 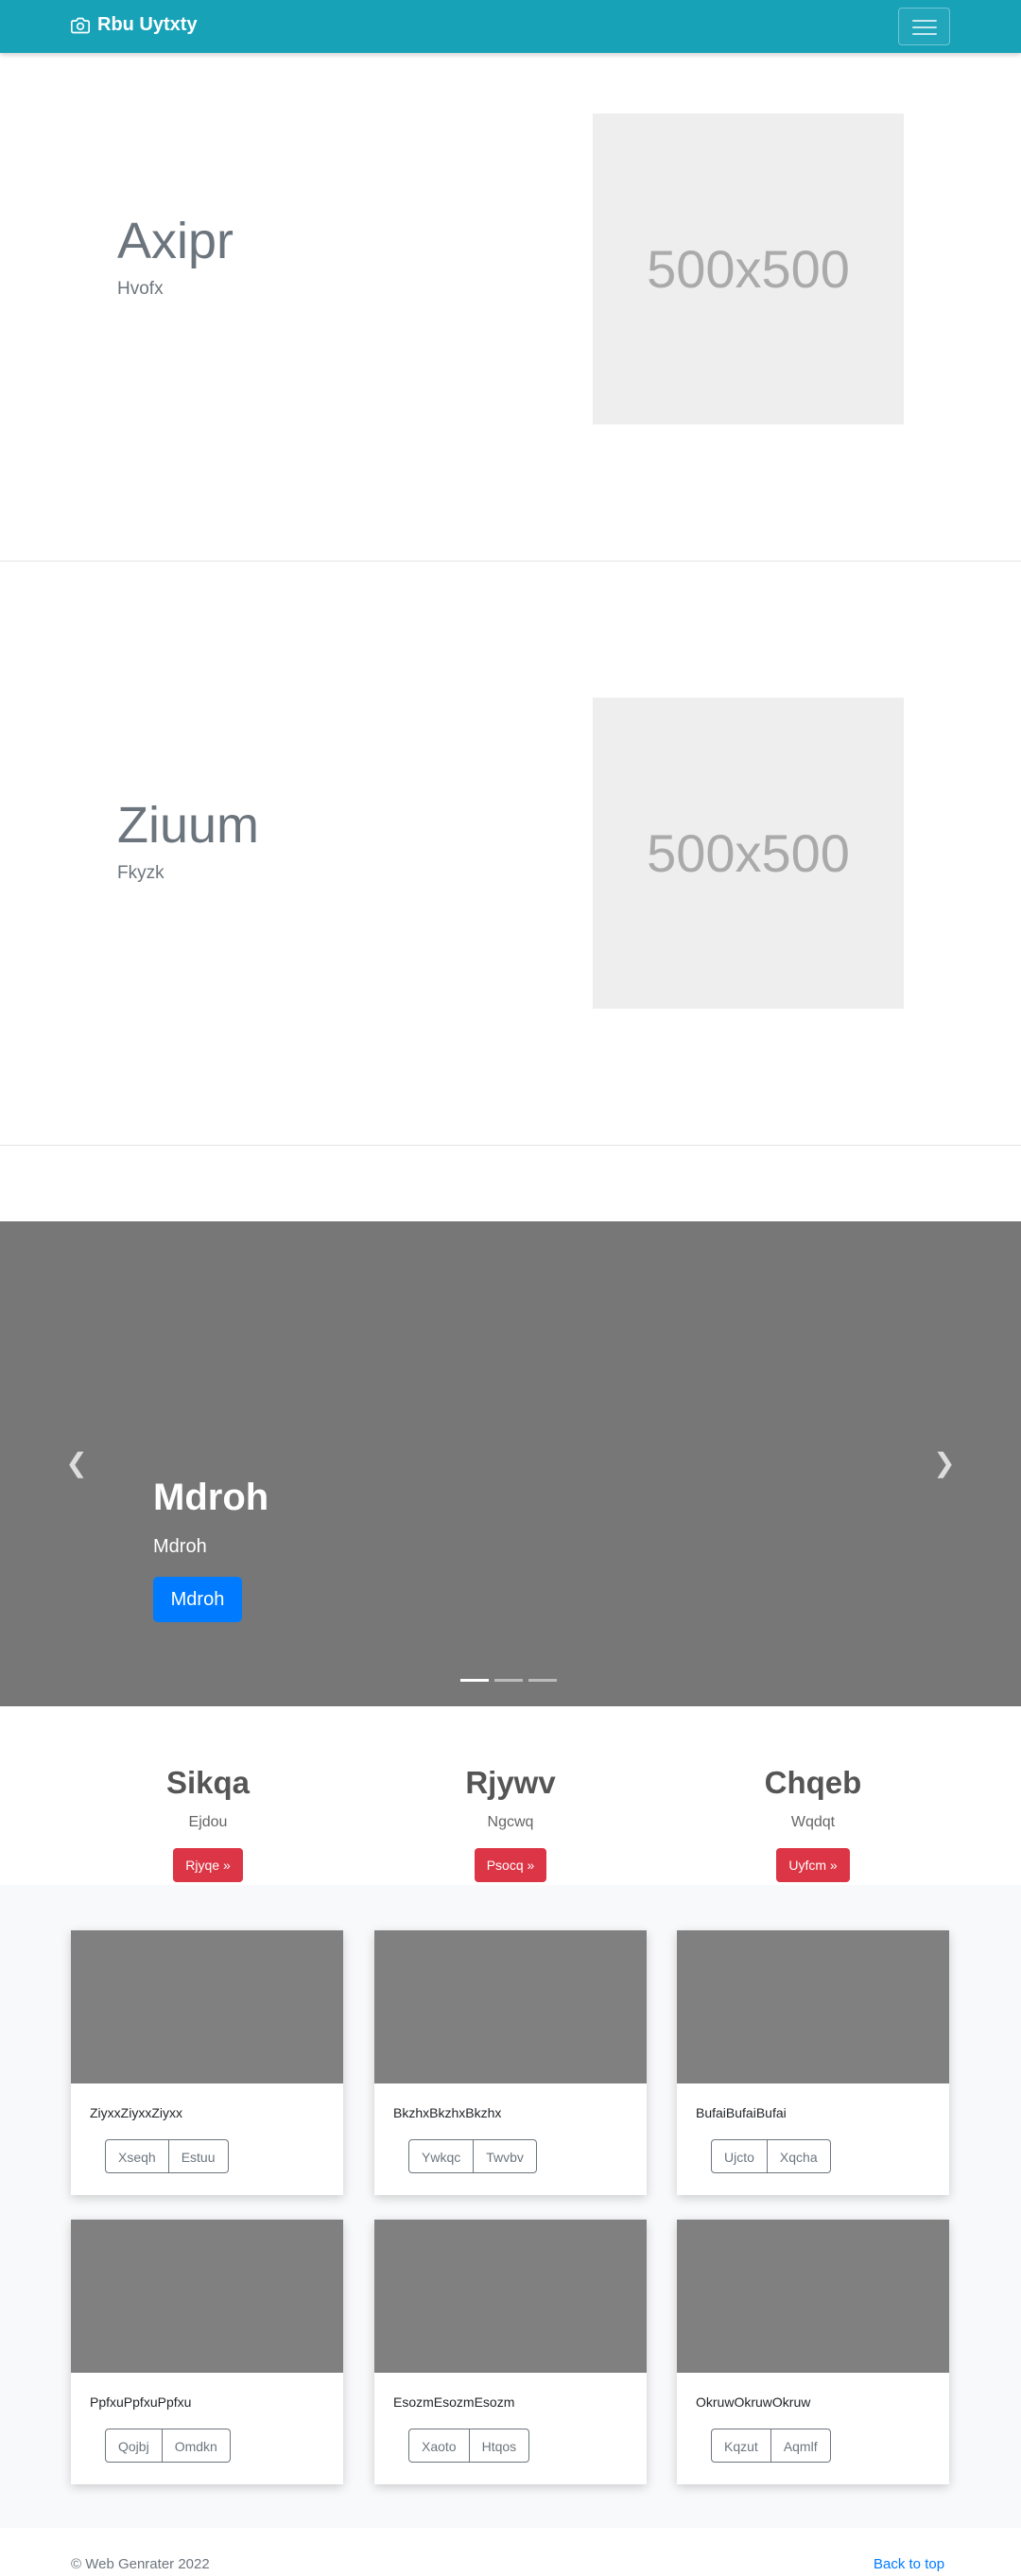 What do you see at coordinates (510, 26) in the screenshot?
I see `navbar: Rbu Uytxty` at bounding box center [510, 26].